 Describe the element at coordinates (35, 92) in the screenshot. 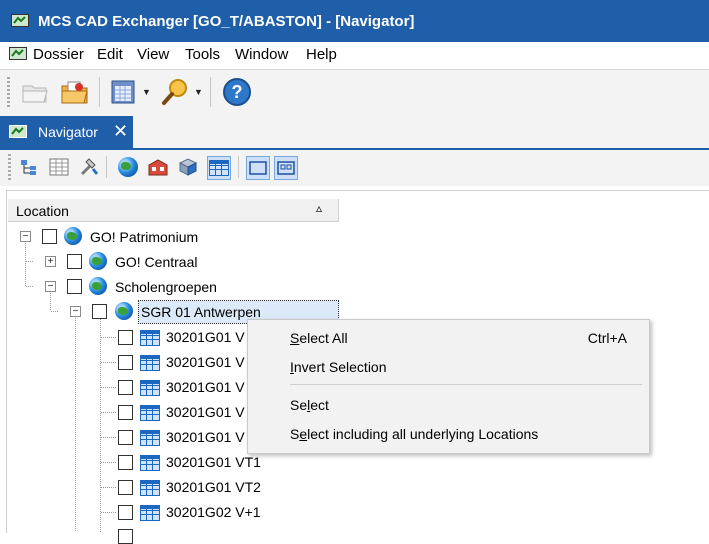

I see `open-folder-icon` at that location.